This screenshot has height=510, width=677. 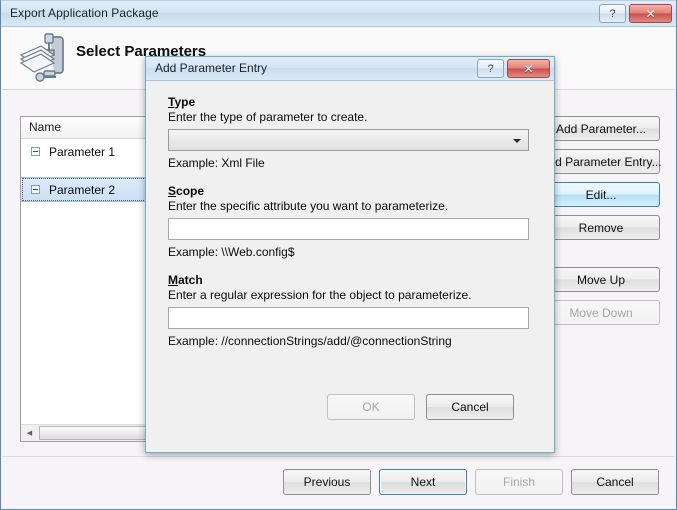 I want to click on wizard-footer: Previous Next Finish Cancel, so click(x=338, y=482).